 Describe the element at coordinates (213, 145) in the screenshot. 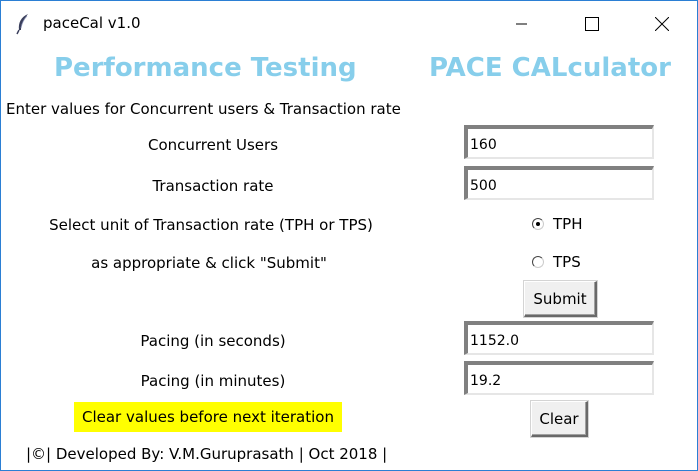

I see `concurrent-users-label: Concurrent Users` at that location.